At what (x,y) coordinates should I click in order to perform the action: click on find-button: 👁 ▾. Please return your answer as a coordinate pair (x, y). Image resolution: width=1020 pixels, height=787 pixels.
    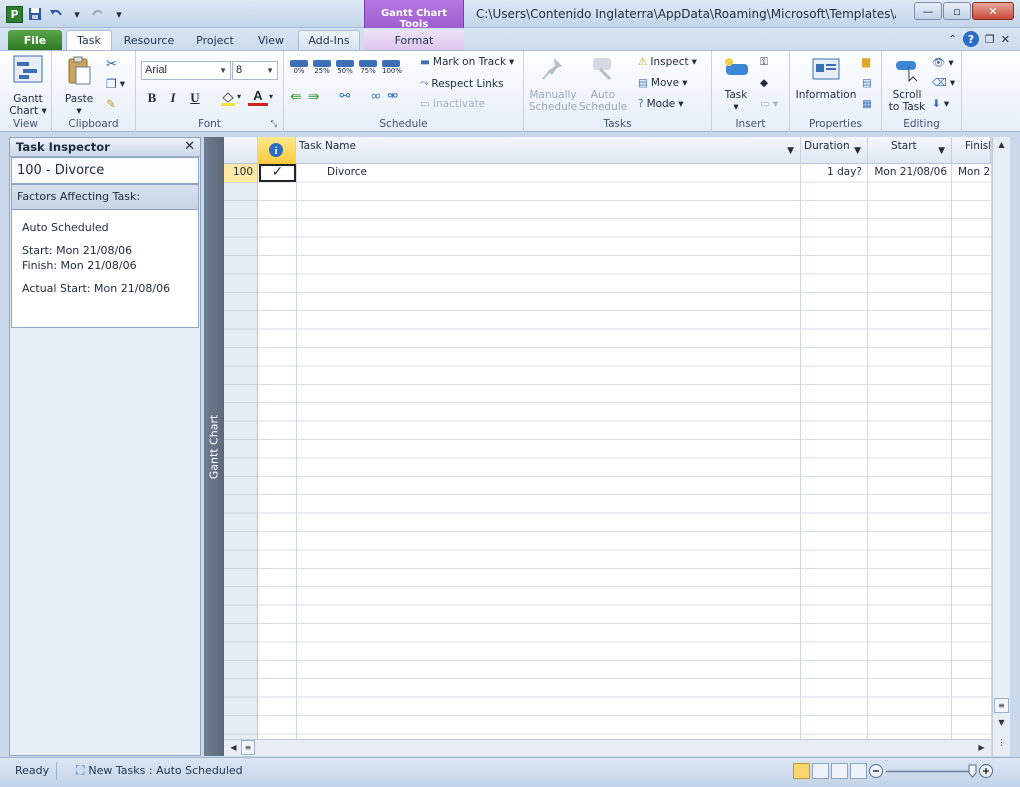
    Looking at the image, I should click on (943, 63).